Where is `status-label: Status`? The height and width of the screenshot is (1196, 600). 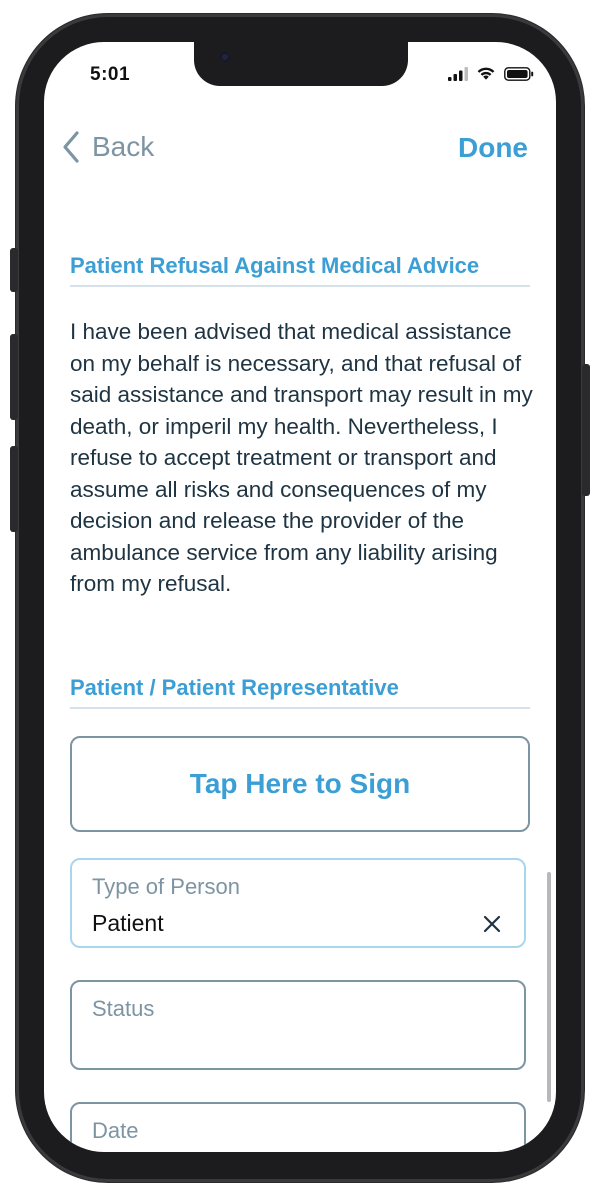
status-label: Status is located at coordinates (123, 1008).